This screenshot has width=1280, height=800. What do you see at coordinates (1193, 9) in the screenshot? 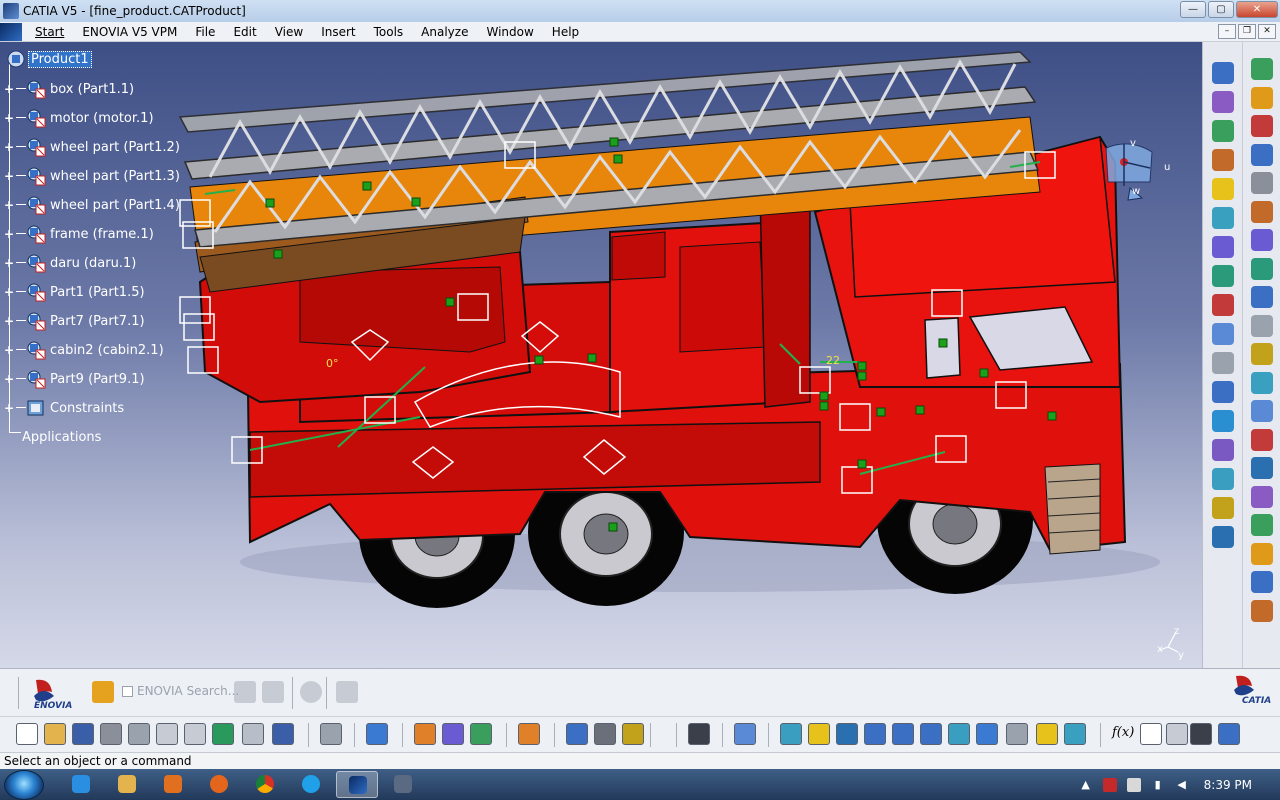
I see `minimize-button: —` at bounding box center [1193, 9].